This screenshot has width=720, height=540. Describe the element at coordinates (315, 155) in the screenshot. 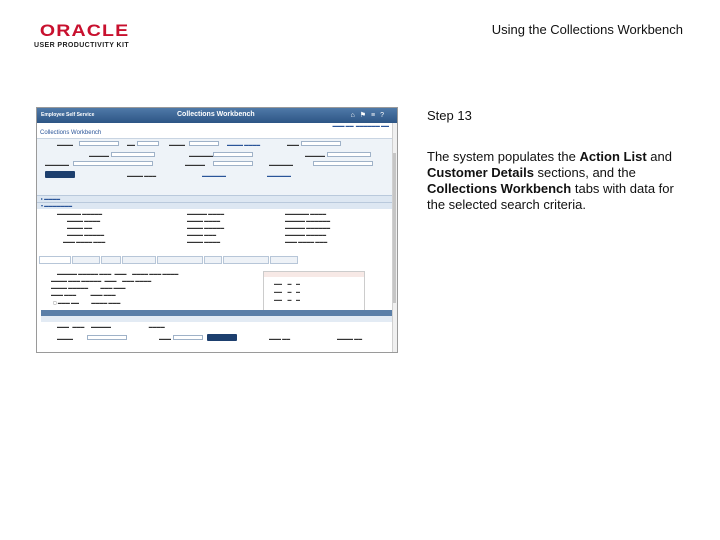

I see `criteria-label-7: ▬▬▬▬▬` at that location.